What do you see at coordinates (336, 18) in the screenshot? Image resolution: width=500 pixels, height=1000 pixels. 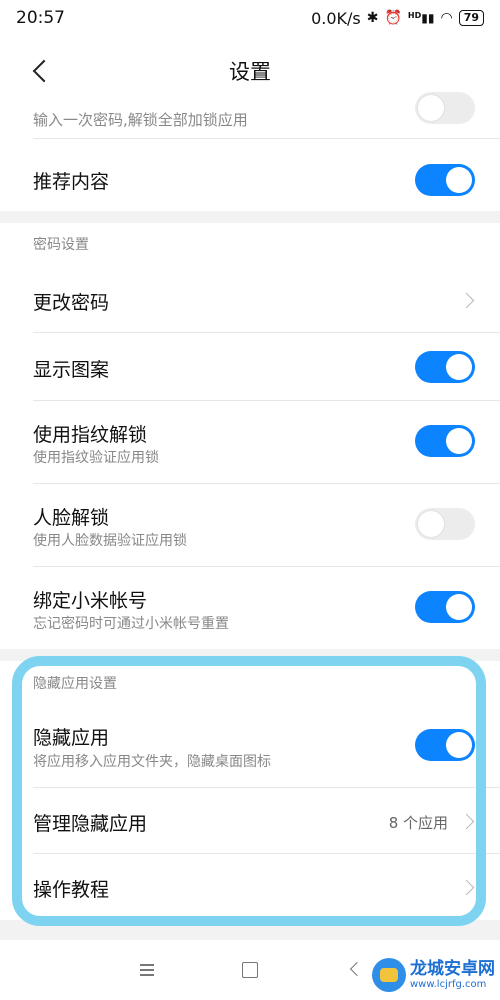 I see `network-speed: 0.0K/s` at bounding box center [336, 18].